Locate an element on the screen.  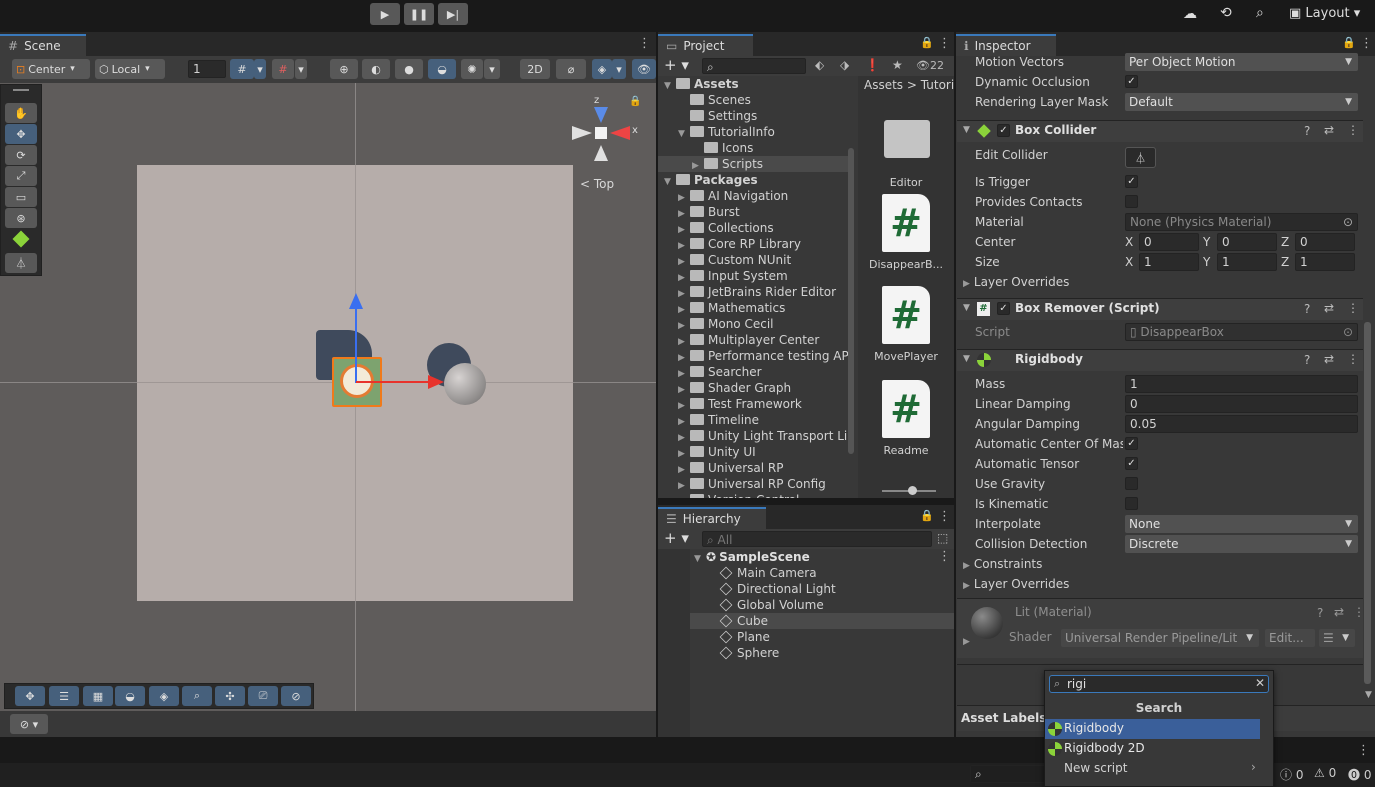
gizmo-negx-cone is located at coordinates (582, 133).